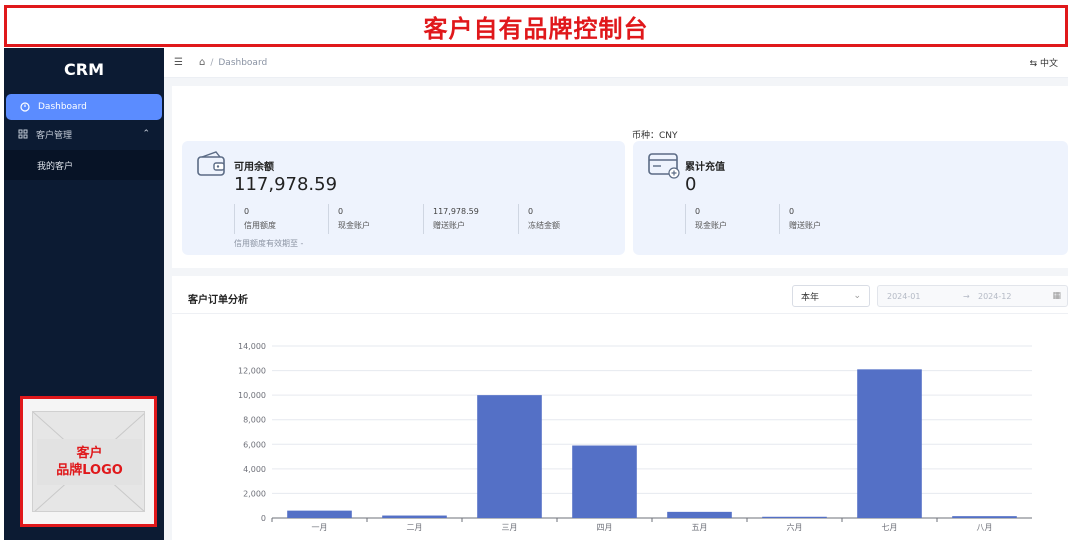 The image size is (1080, 545). What do you see at coordinates (539, 219) in the screenshot?
I see `stat-frozen-amount: 0 冻结金额` at bounding box center [539, 219].